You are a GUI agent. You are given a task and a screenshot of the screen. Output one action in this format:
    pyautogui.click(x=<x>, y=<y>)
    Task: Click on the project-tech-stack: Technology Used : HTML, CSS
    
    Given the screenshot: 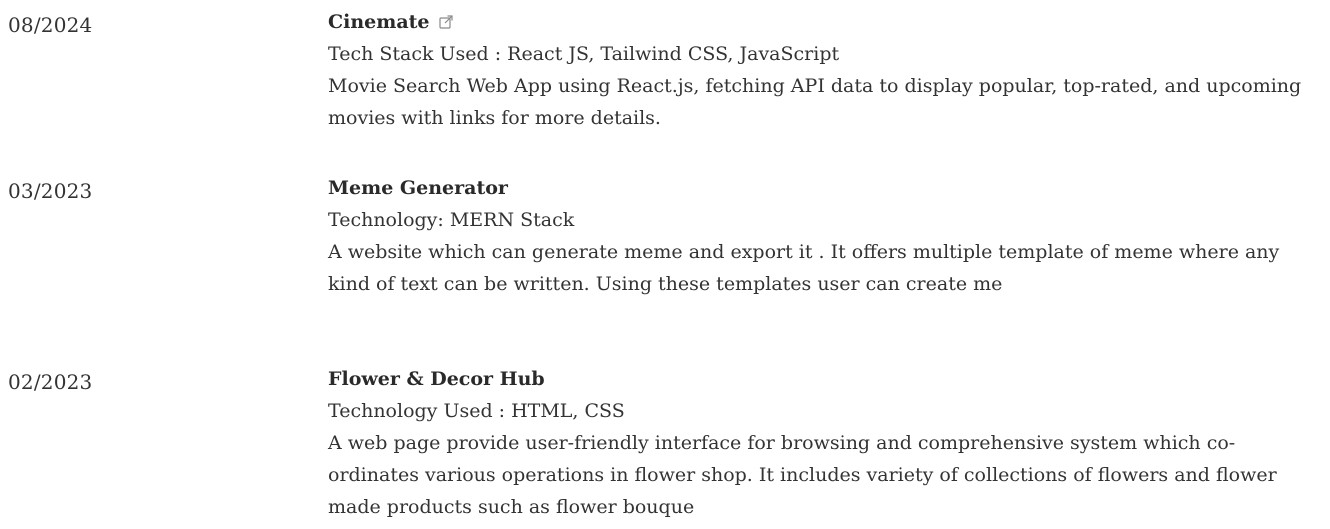 What is the action you would take?
    pyautogui.click(x=476, y=411)
    